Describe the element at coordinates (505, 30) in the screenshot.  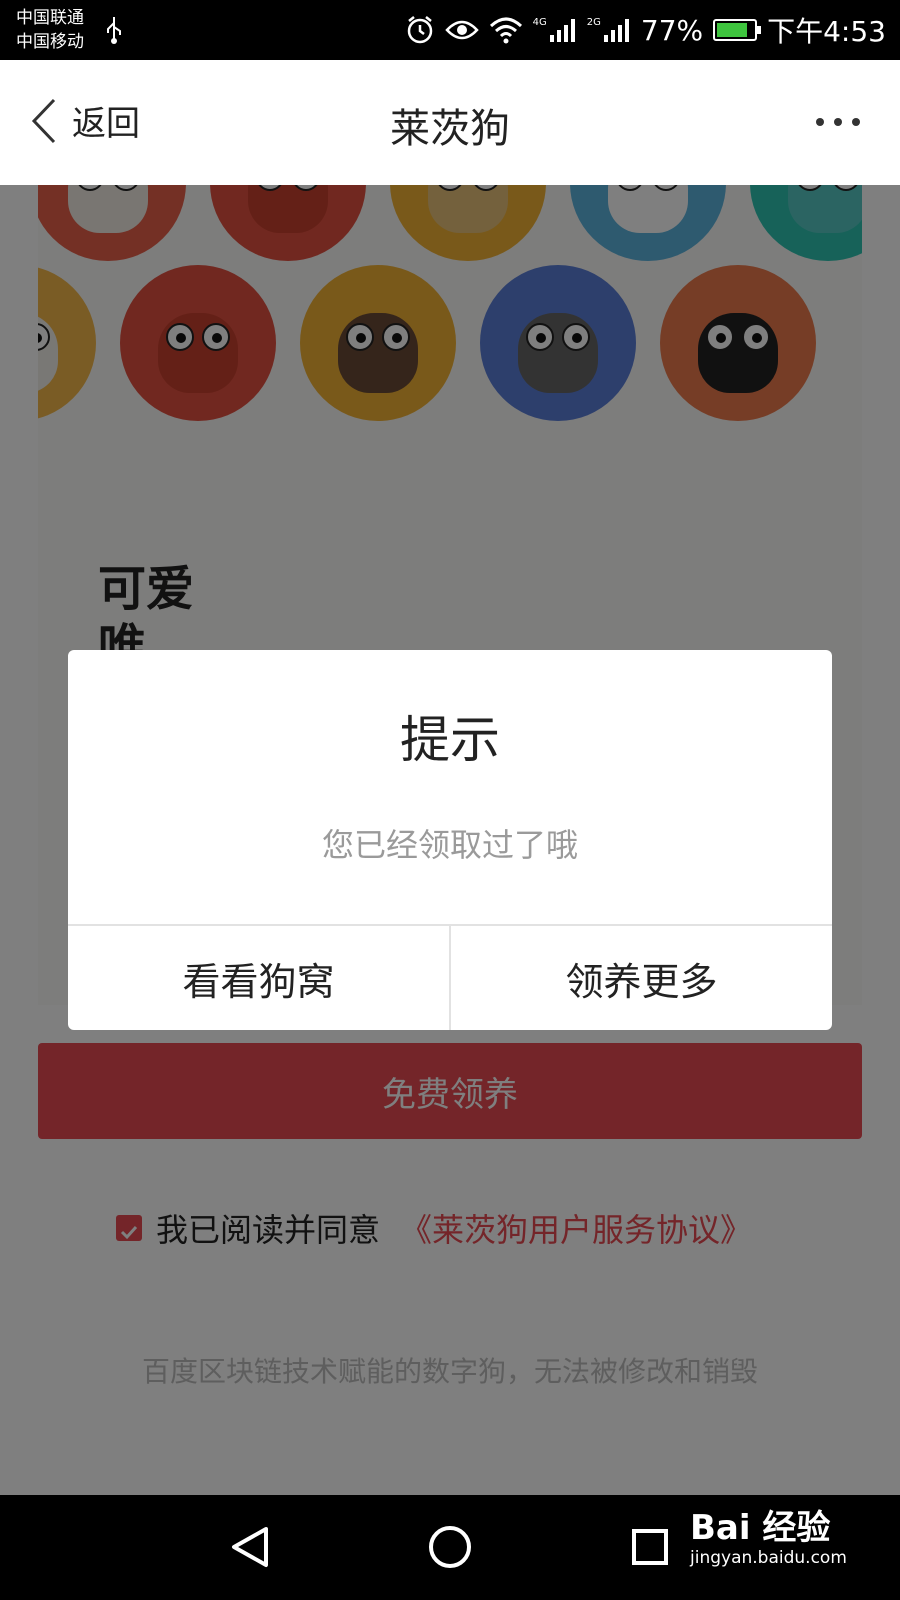
I see `wifi-icon` at that location.